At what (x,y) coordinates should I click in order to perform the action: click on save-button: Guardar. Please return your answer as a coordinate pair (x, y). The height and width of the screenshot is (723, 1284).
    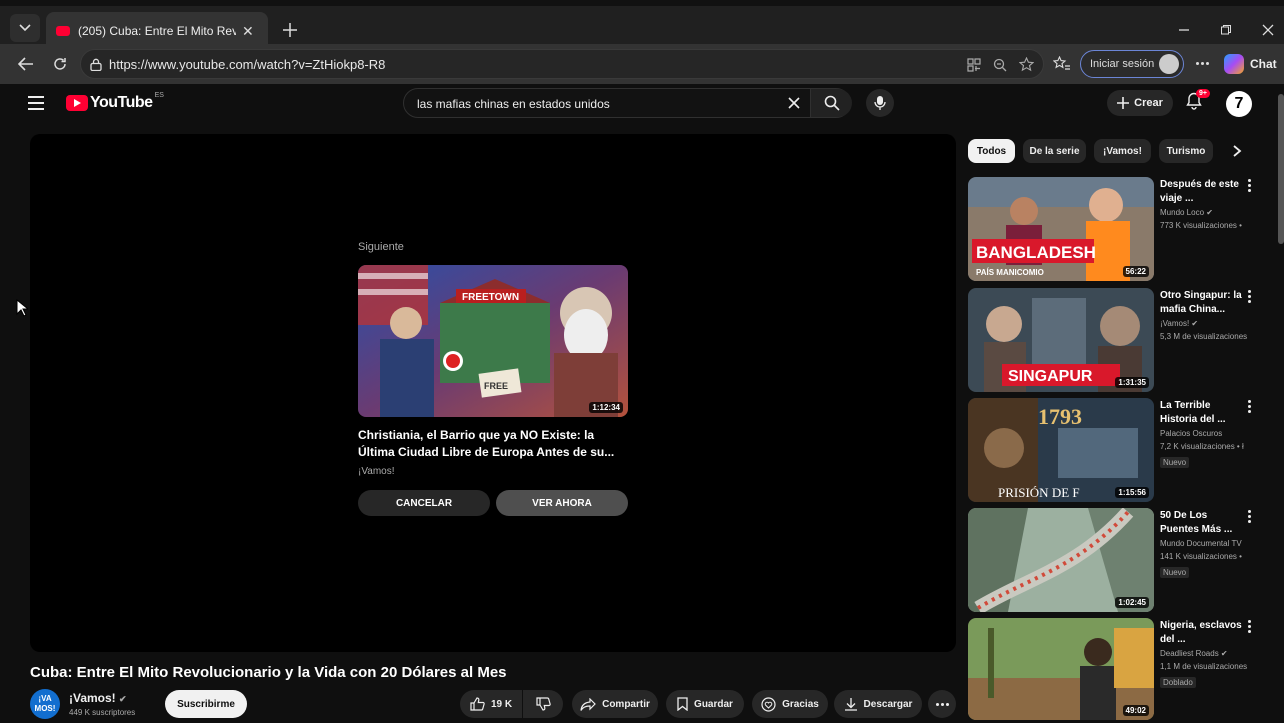
    Looking at the image, I should click on (705, 704).